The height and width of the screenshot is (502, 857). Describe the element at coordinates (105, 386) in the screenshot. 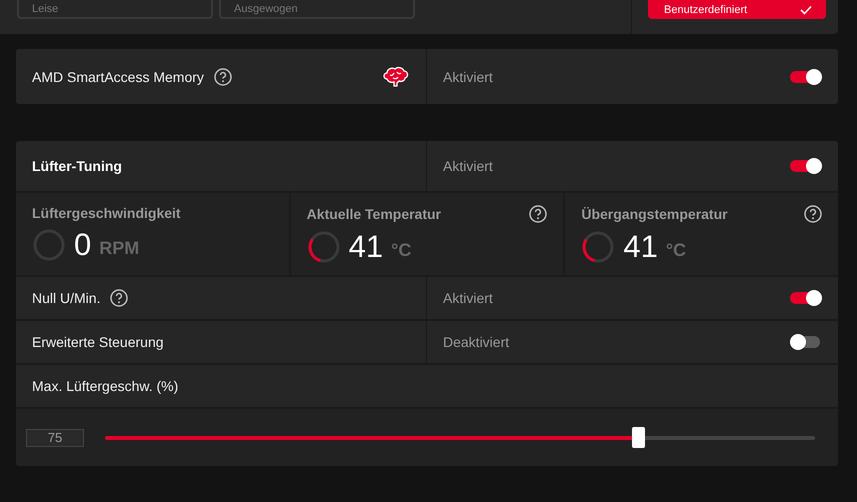

I see `setting-label: Max. Lüftergeschw. (%)` at that location.